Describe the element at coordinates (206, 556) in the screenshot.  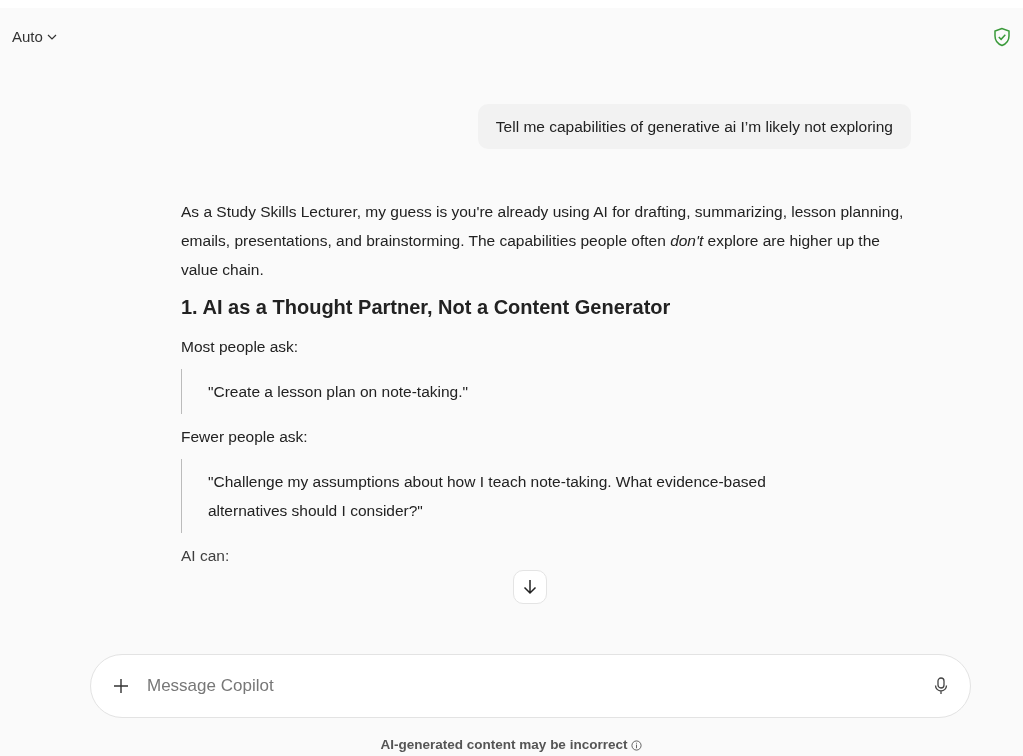
I see `response-paragraph: AI can:` at that location.